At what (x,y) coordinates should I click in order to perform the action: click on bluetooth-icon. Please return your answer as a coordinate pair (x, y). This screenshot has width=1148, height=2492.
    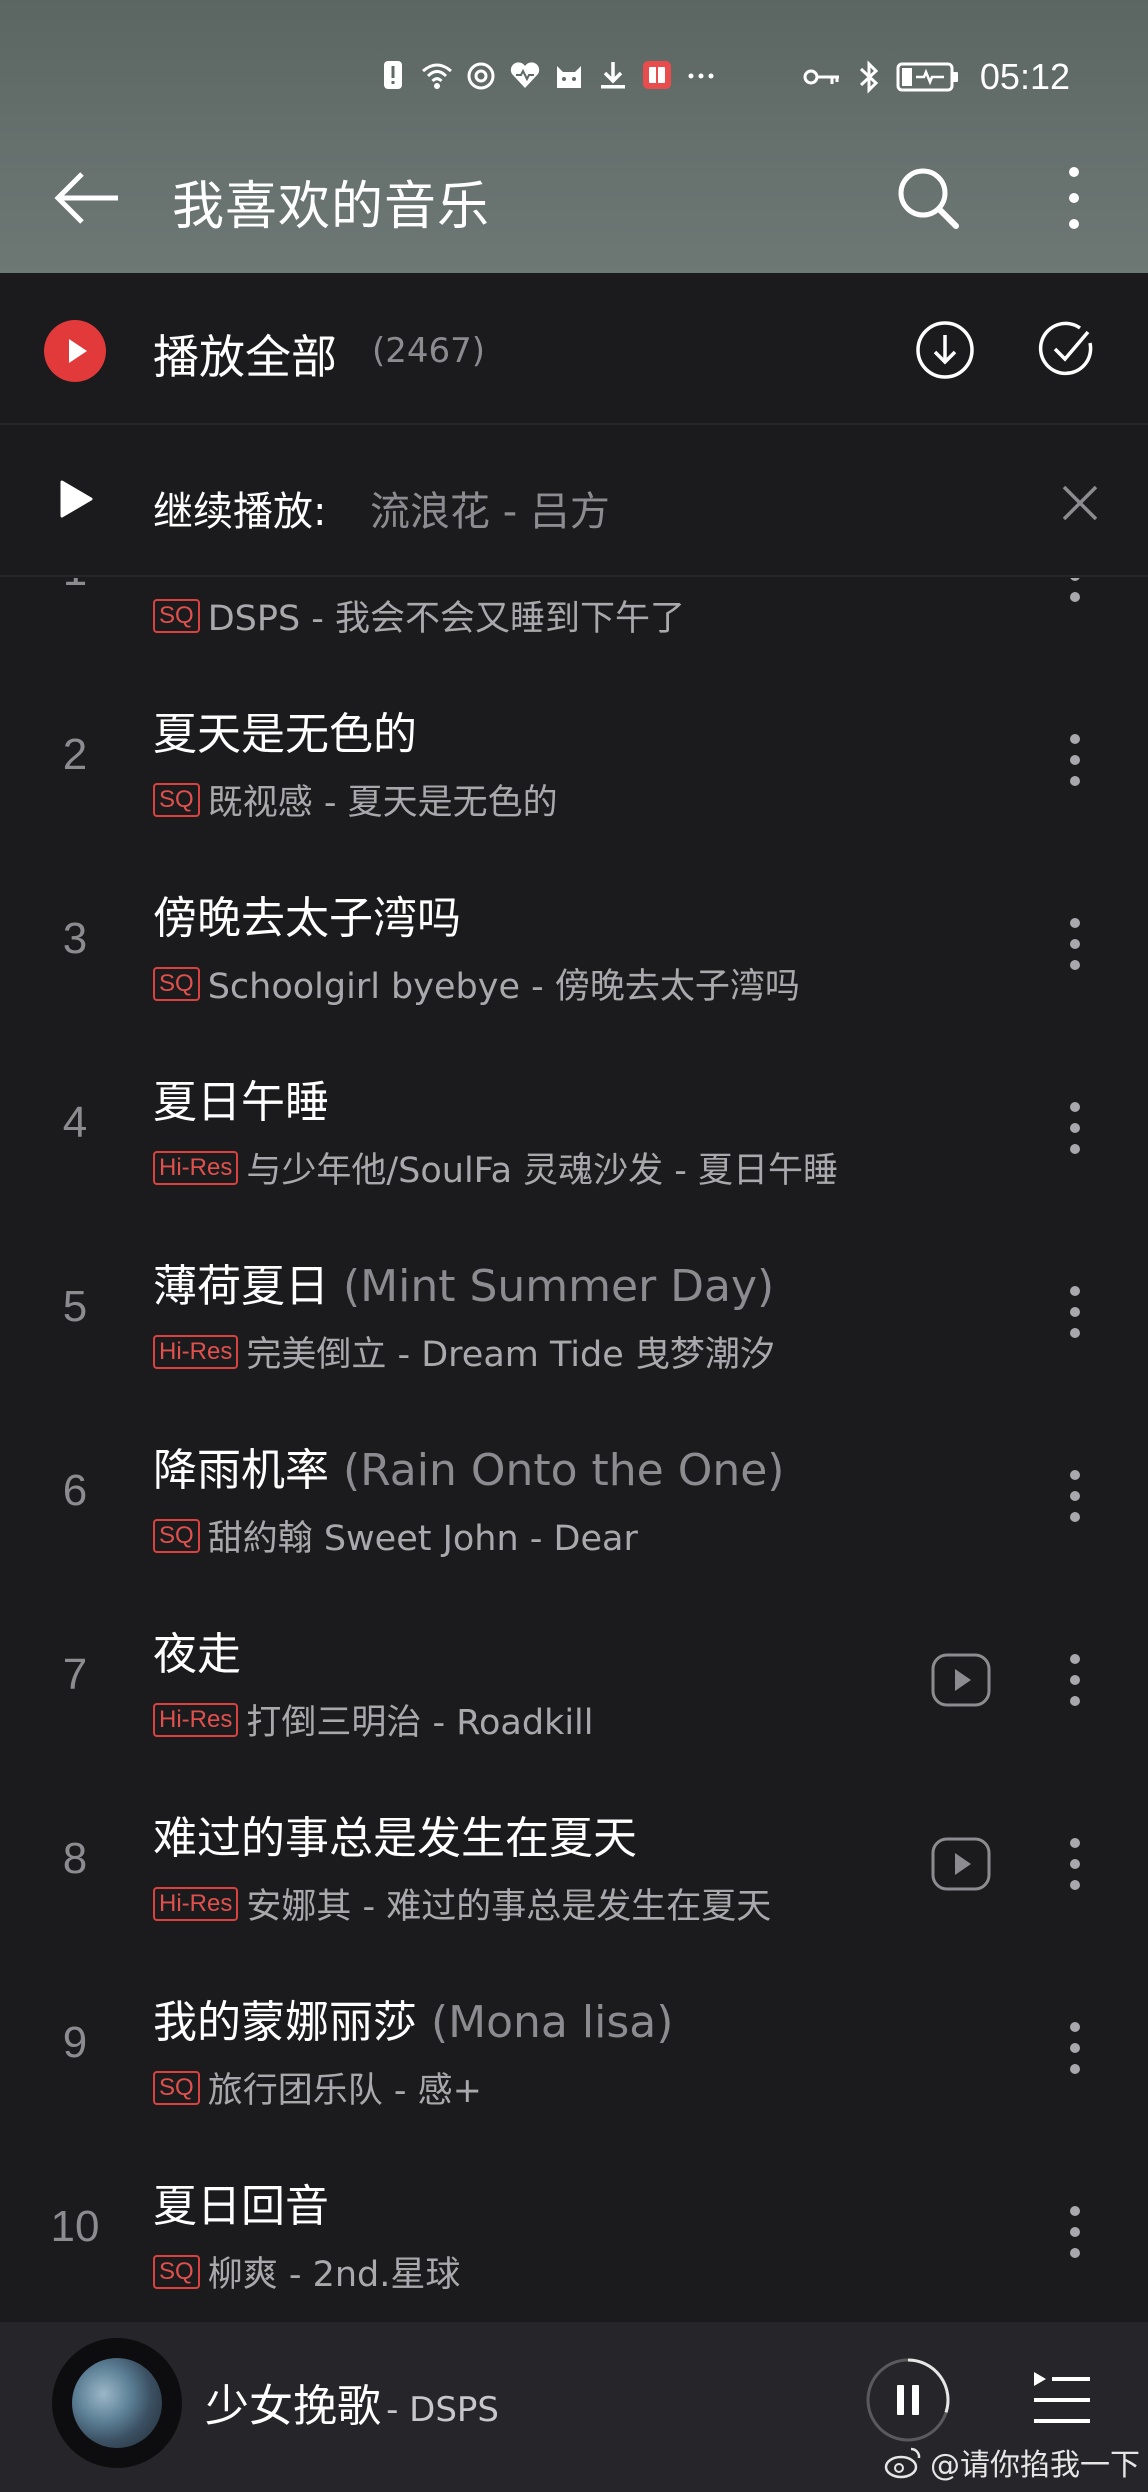
    Looking at the image, I should click on (869, 77).